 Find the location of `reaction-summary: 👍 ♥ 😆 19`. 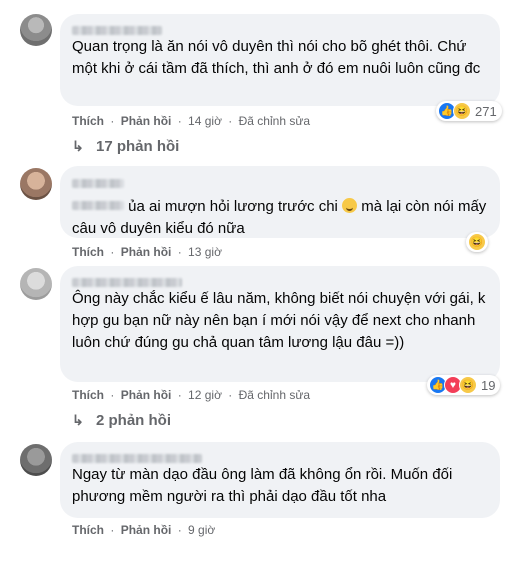

reaction-summary: 👍 ♥ 😆 19 is located at coordinates (464, 385).